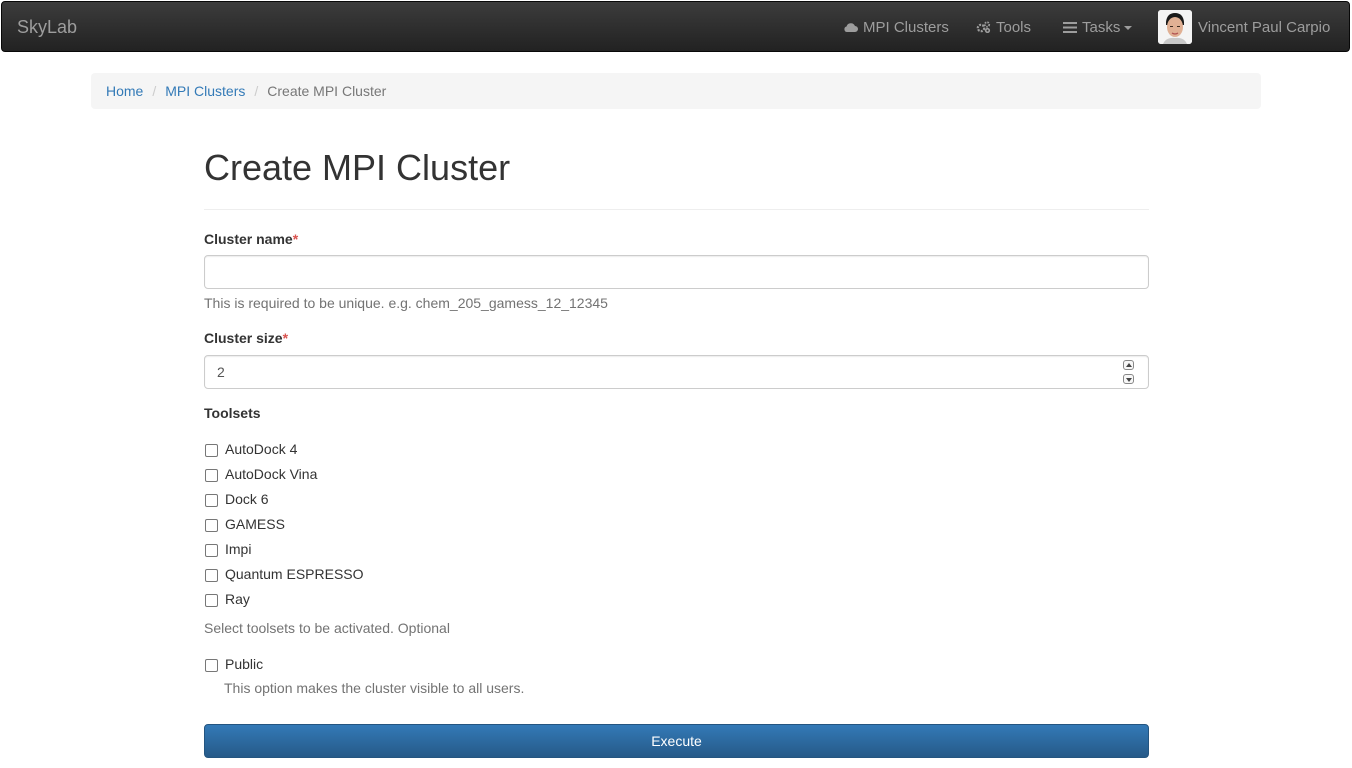  I want to click on toolset-label: Dock 6, so click(247, 498).